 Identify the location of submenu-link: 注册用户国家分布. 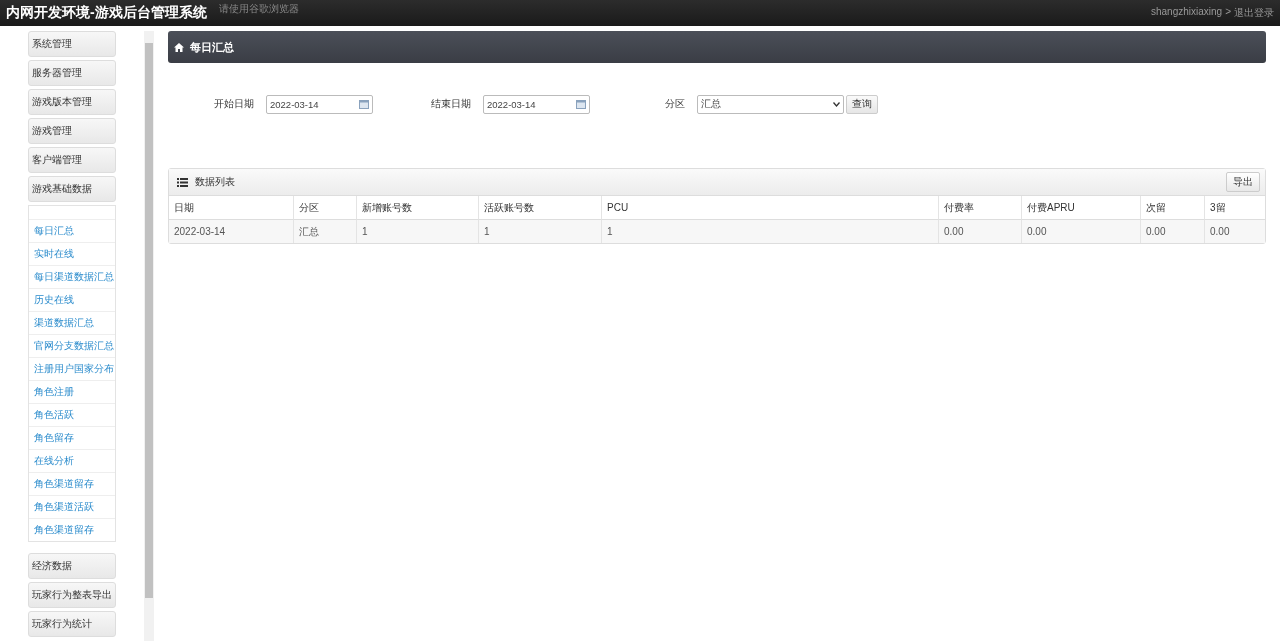
(72, 368).